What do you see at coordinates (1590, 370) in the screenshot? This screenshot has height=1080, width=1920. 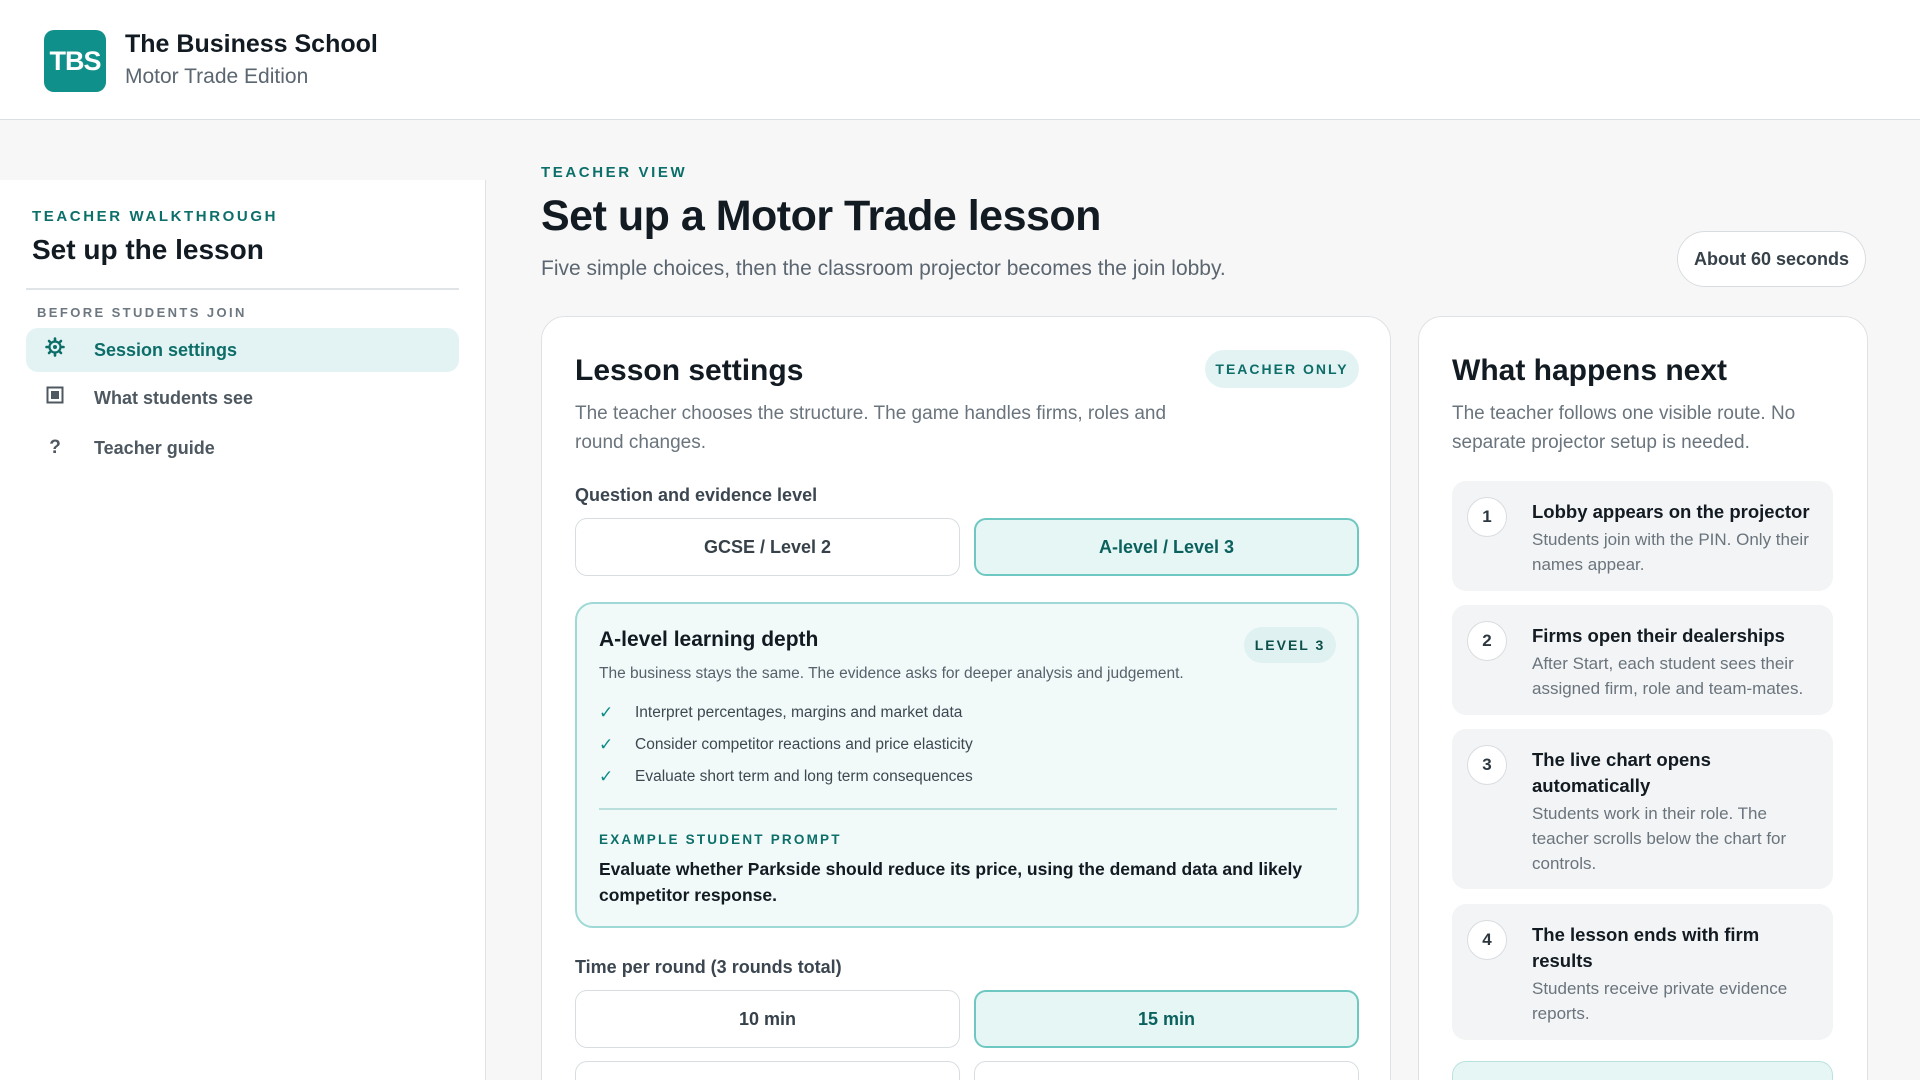 I see `next-title: What happens next` at bounding box center [1590, 370].